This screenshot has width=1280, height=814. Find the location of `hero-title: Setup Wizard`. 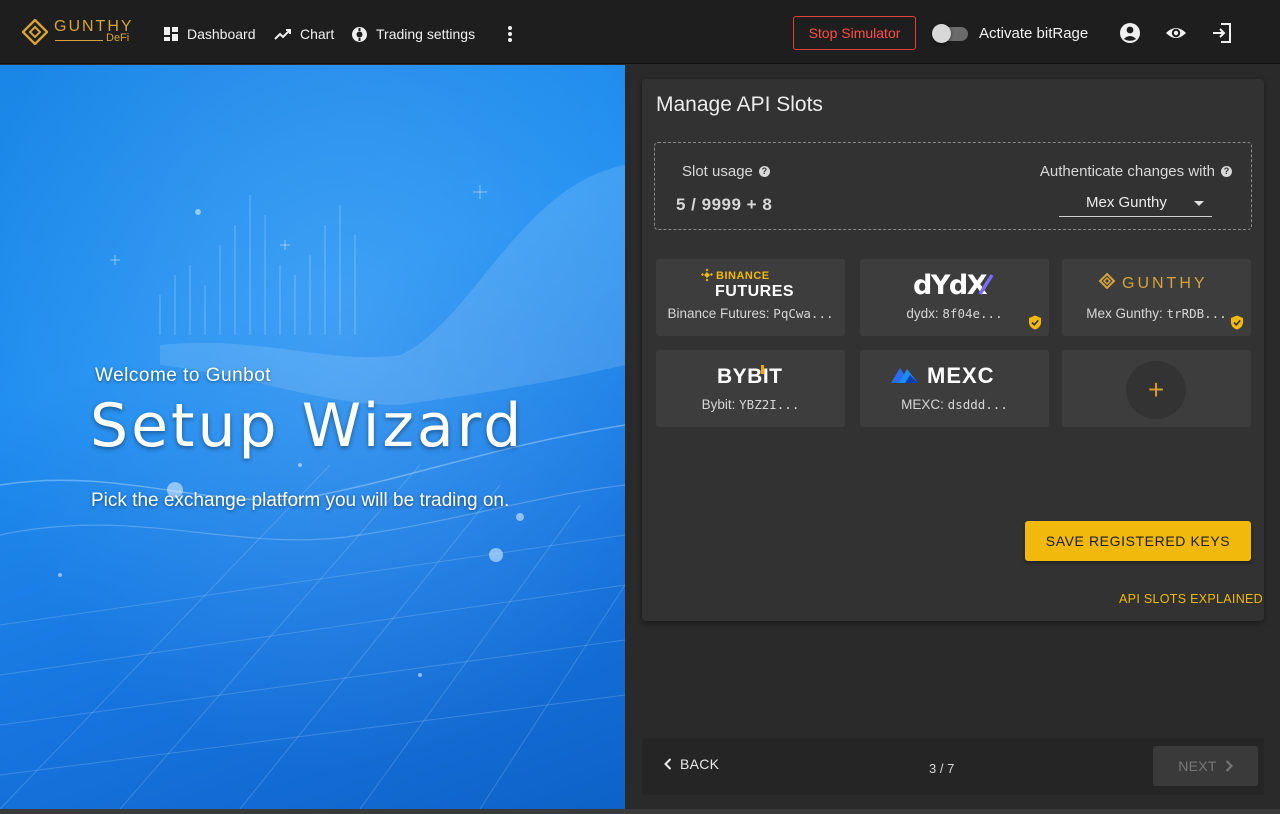

hero-title: Setup Wizard is located at coordinates (307, 426).